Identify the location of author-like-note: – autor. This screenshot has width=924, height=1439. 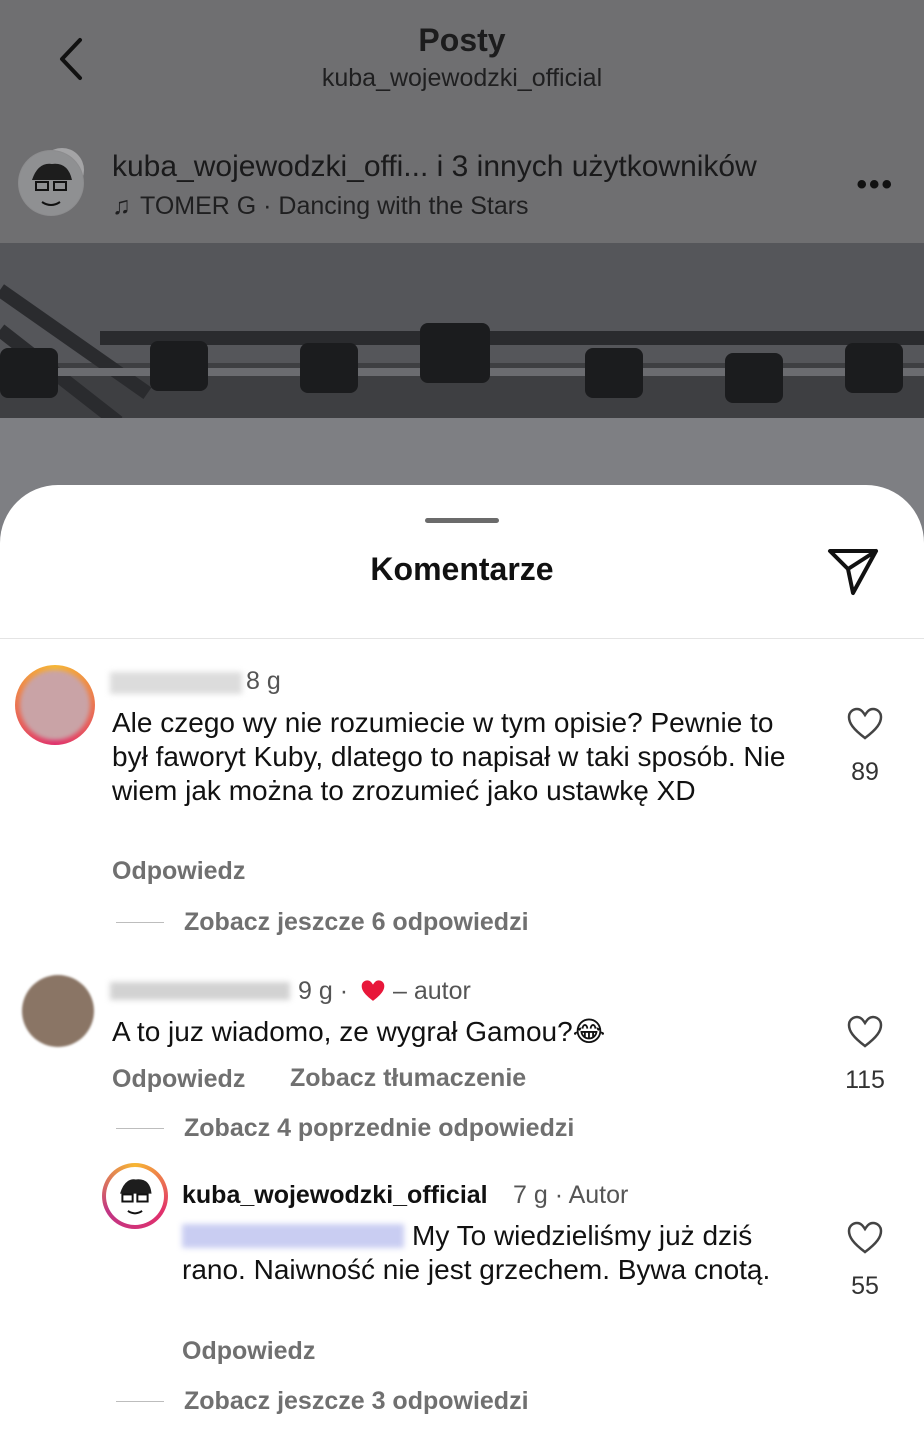
(432, 991).